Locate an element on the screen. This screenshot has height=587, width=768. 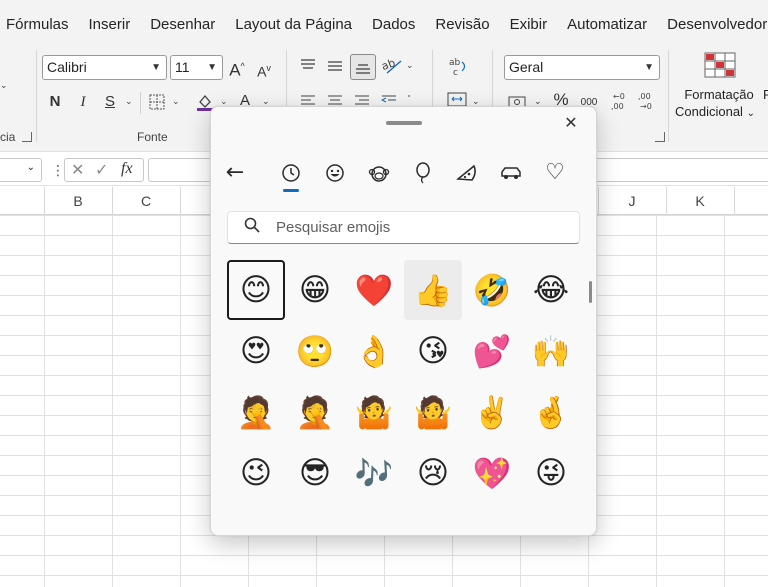
emoji-cell: 😉 is located at coordinates (256, 473).